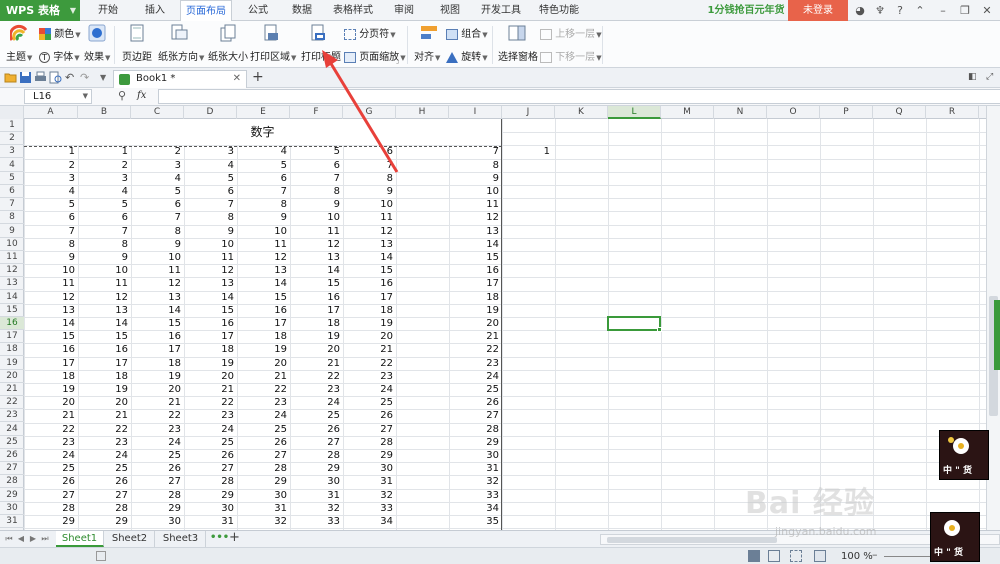  What do you see at coordinates (369, 165) in the screenshot?
I see `cell-g4: 7` at bounding box center [369, 165].